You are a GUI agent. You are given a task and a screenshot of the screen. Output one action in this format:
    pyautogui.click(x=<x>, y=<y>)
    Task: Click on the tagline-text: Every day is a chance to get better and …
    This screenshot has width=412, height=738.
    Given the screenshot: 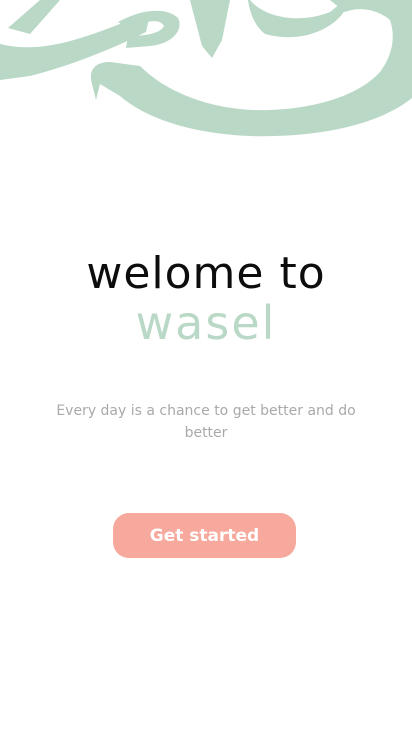 What is the action you would take?
    pyautogui.click(x=206, y=422)
    